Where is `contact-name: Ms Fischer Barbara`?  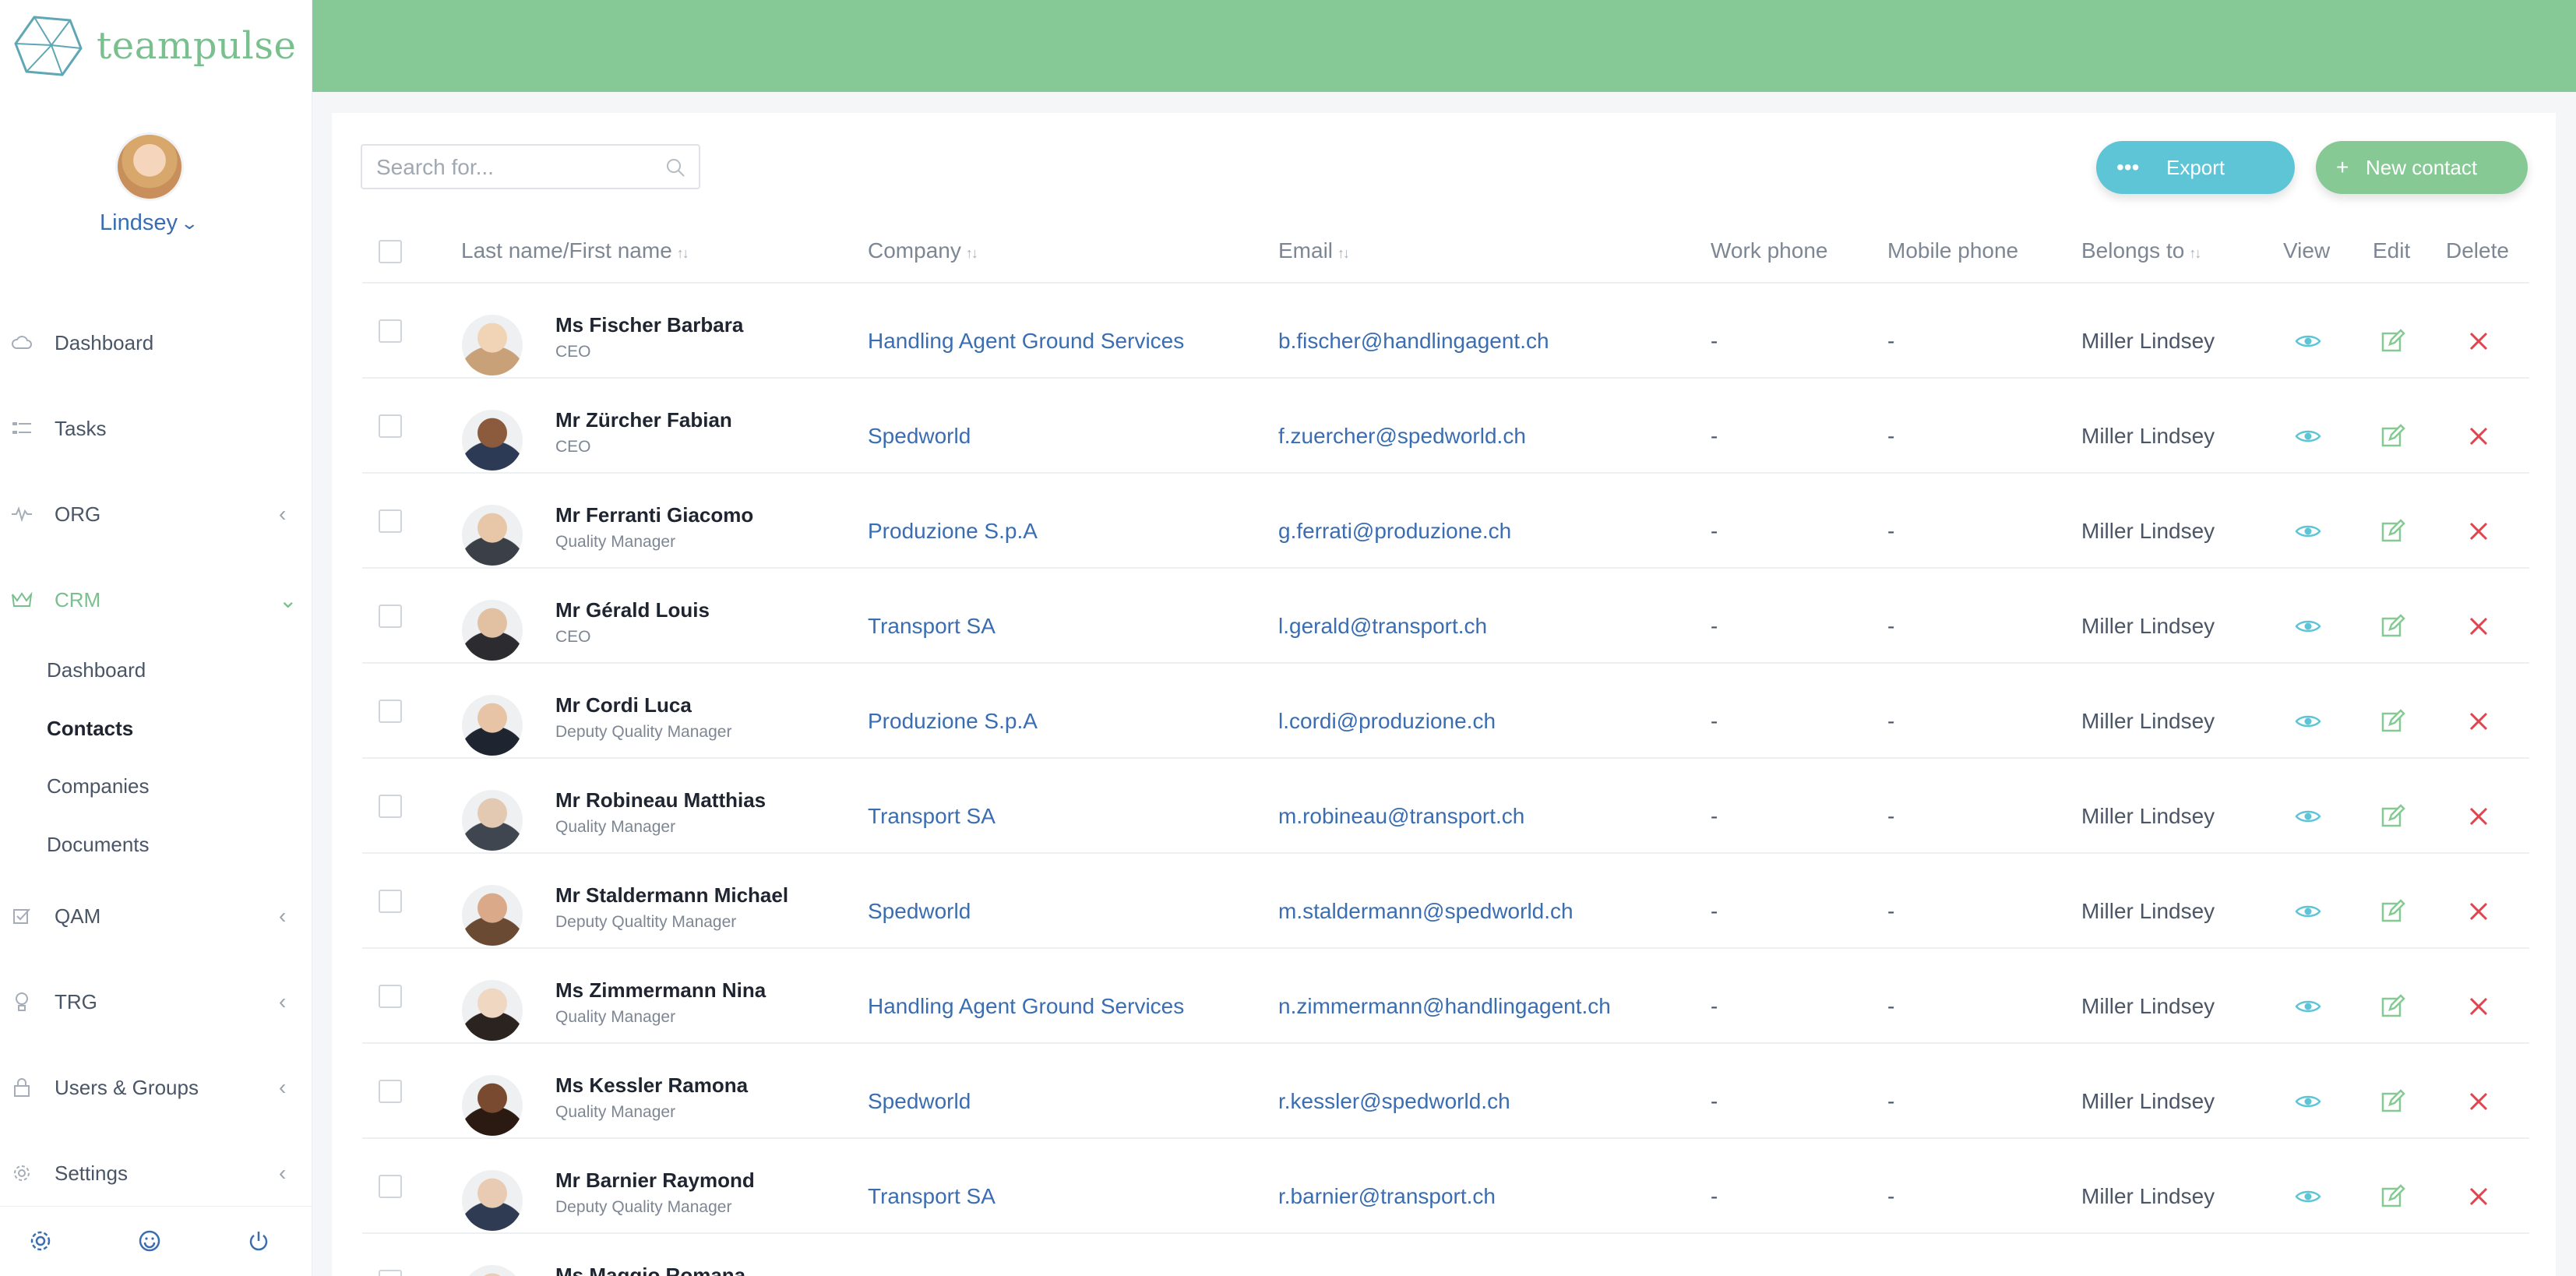 contact-name: Ms Fischer Barbara is located at coordinates (649, 325).